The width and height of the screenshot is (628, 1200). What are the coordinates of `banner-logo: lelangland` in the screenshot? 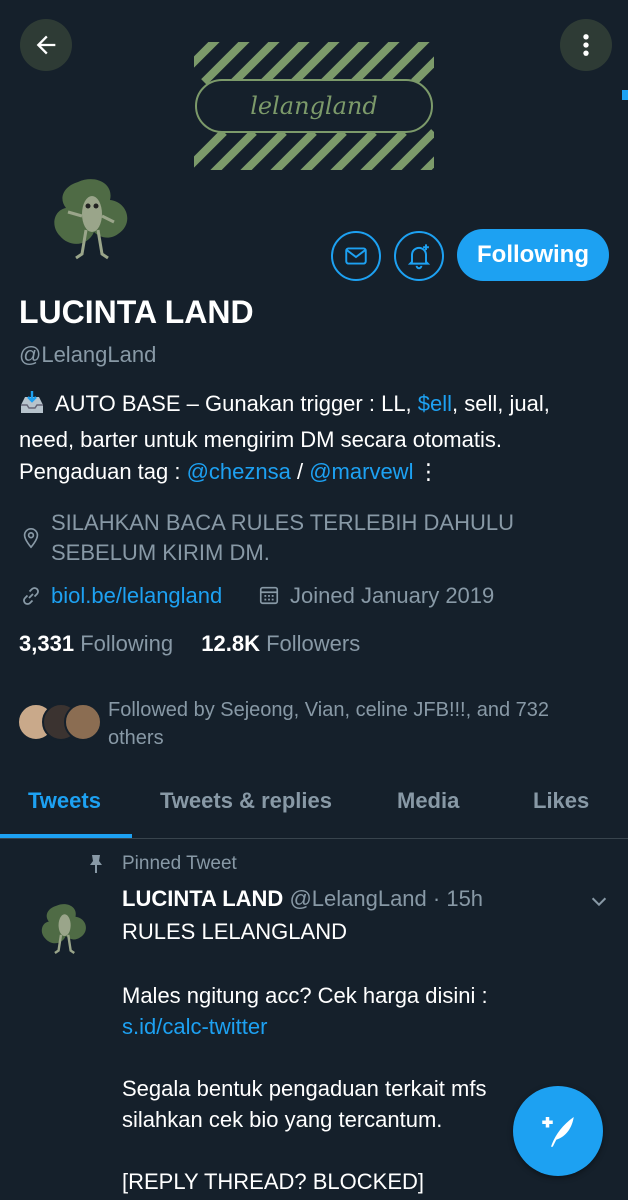 It's located at (314, 106).